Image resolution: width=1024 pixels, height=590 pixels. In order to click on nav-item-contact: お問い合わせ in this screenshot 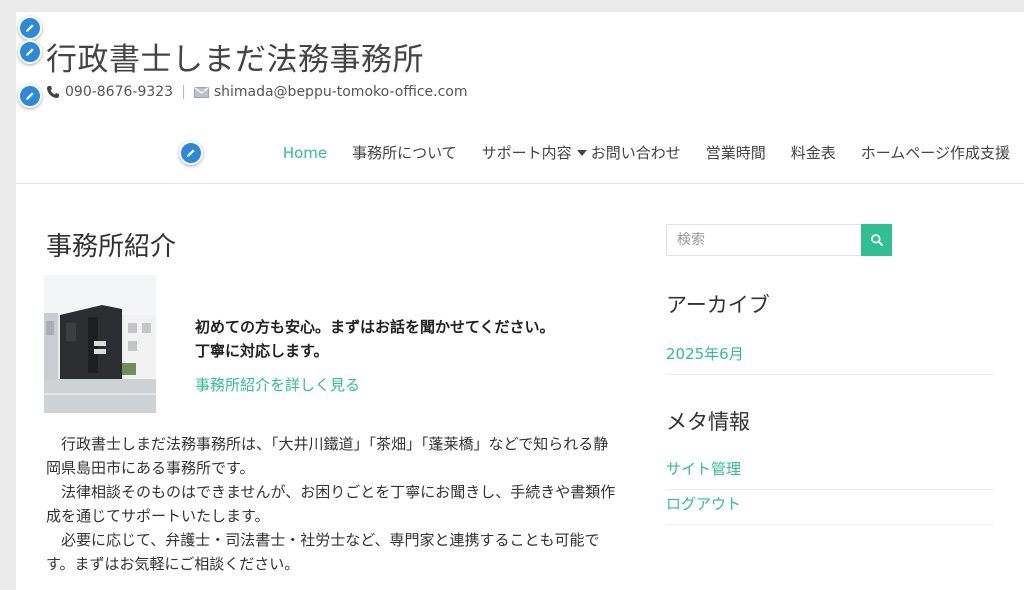, I will do `click(636, 152)`.